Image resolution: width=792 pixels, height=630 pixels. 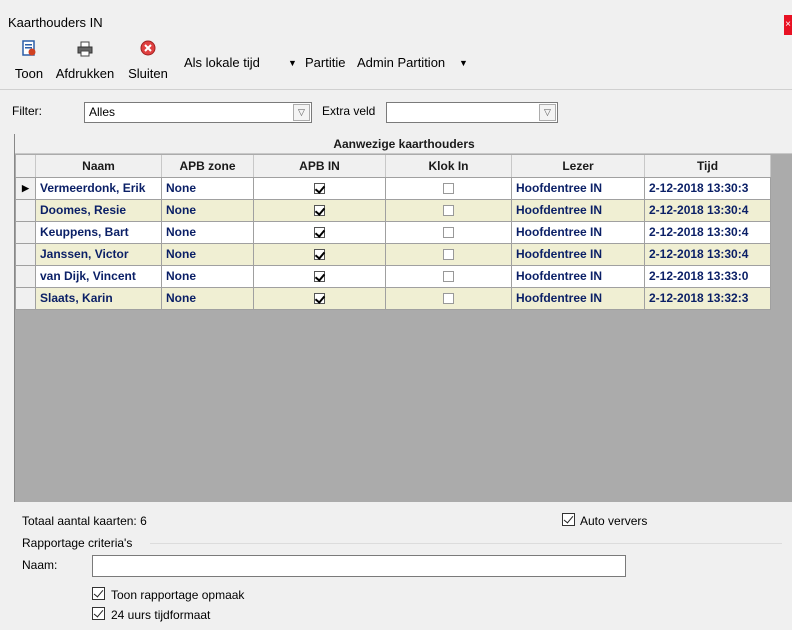 I want to click on filter-combo: Alles ▽, so click(x=198, y=112).